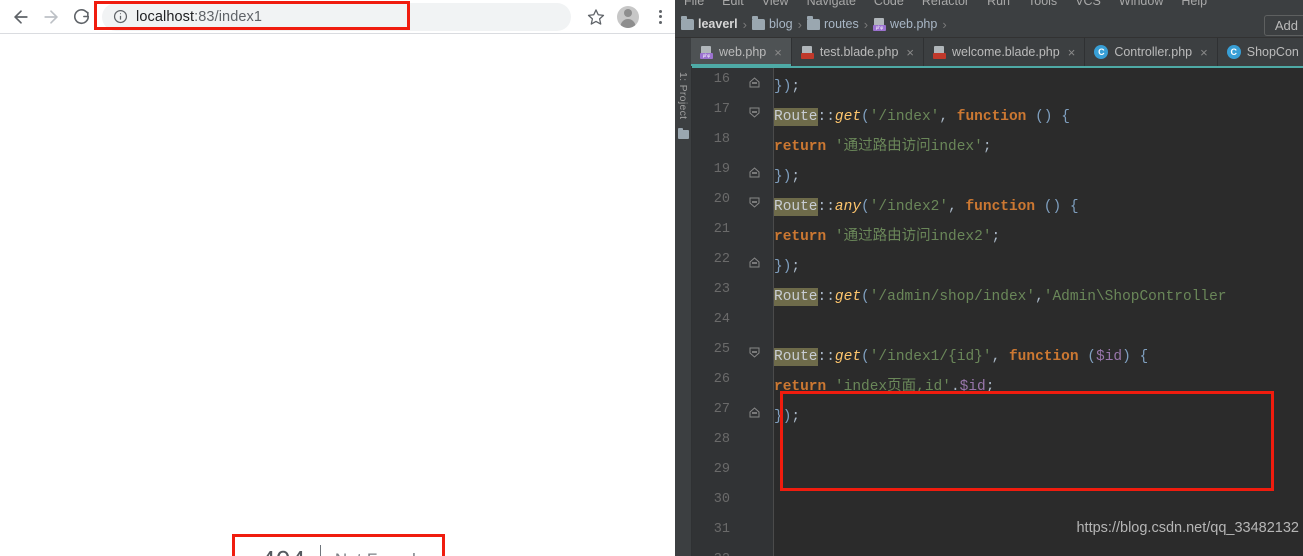  Describe the element at coordinates (1194, 4) in the screenshot. I see `menu-item-help: Help` at that location.